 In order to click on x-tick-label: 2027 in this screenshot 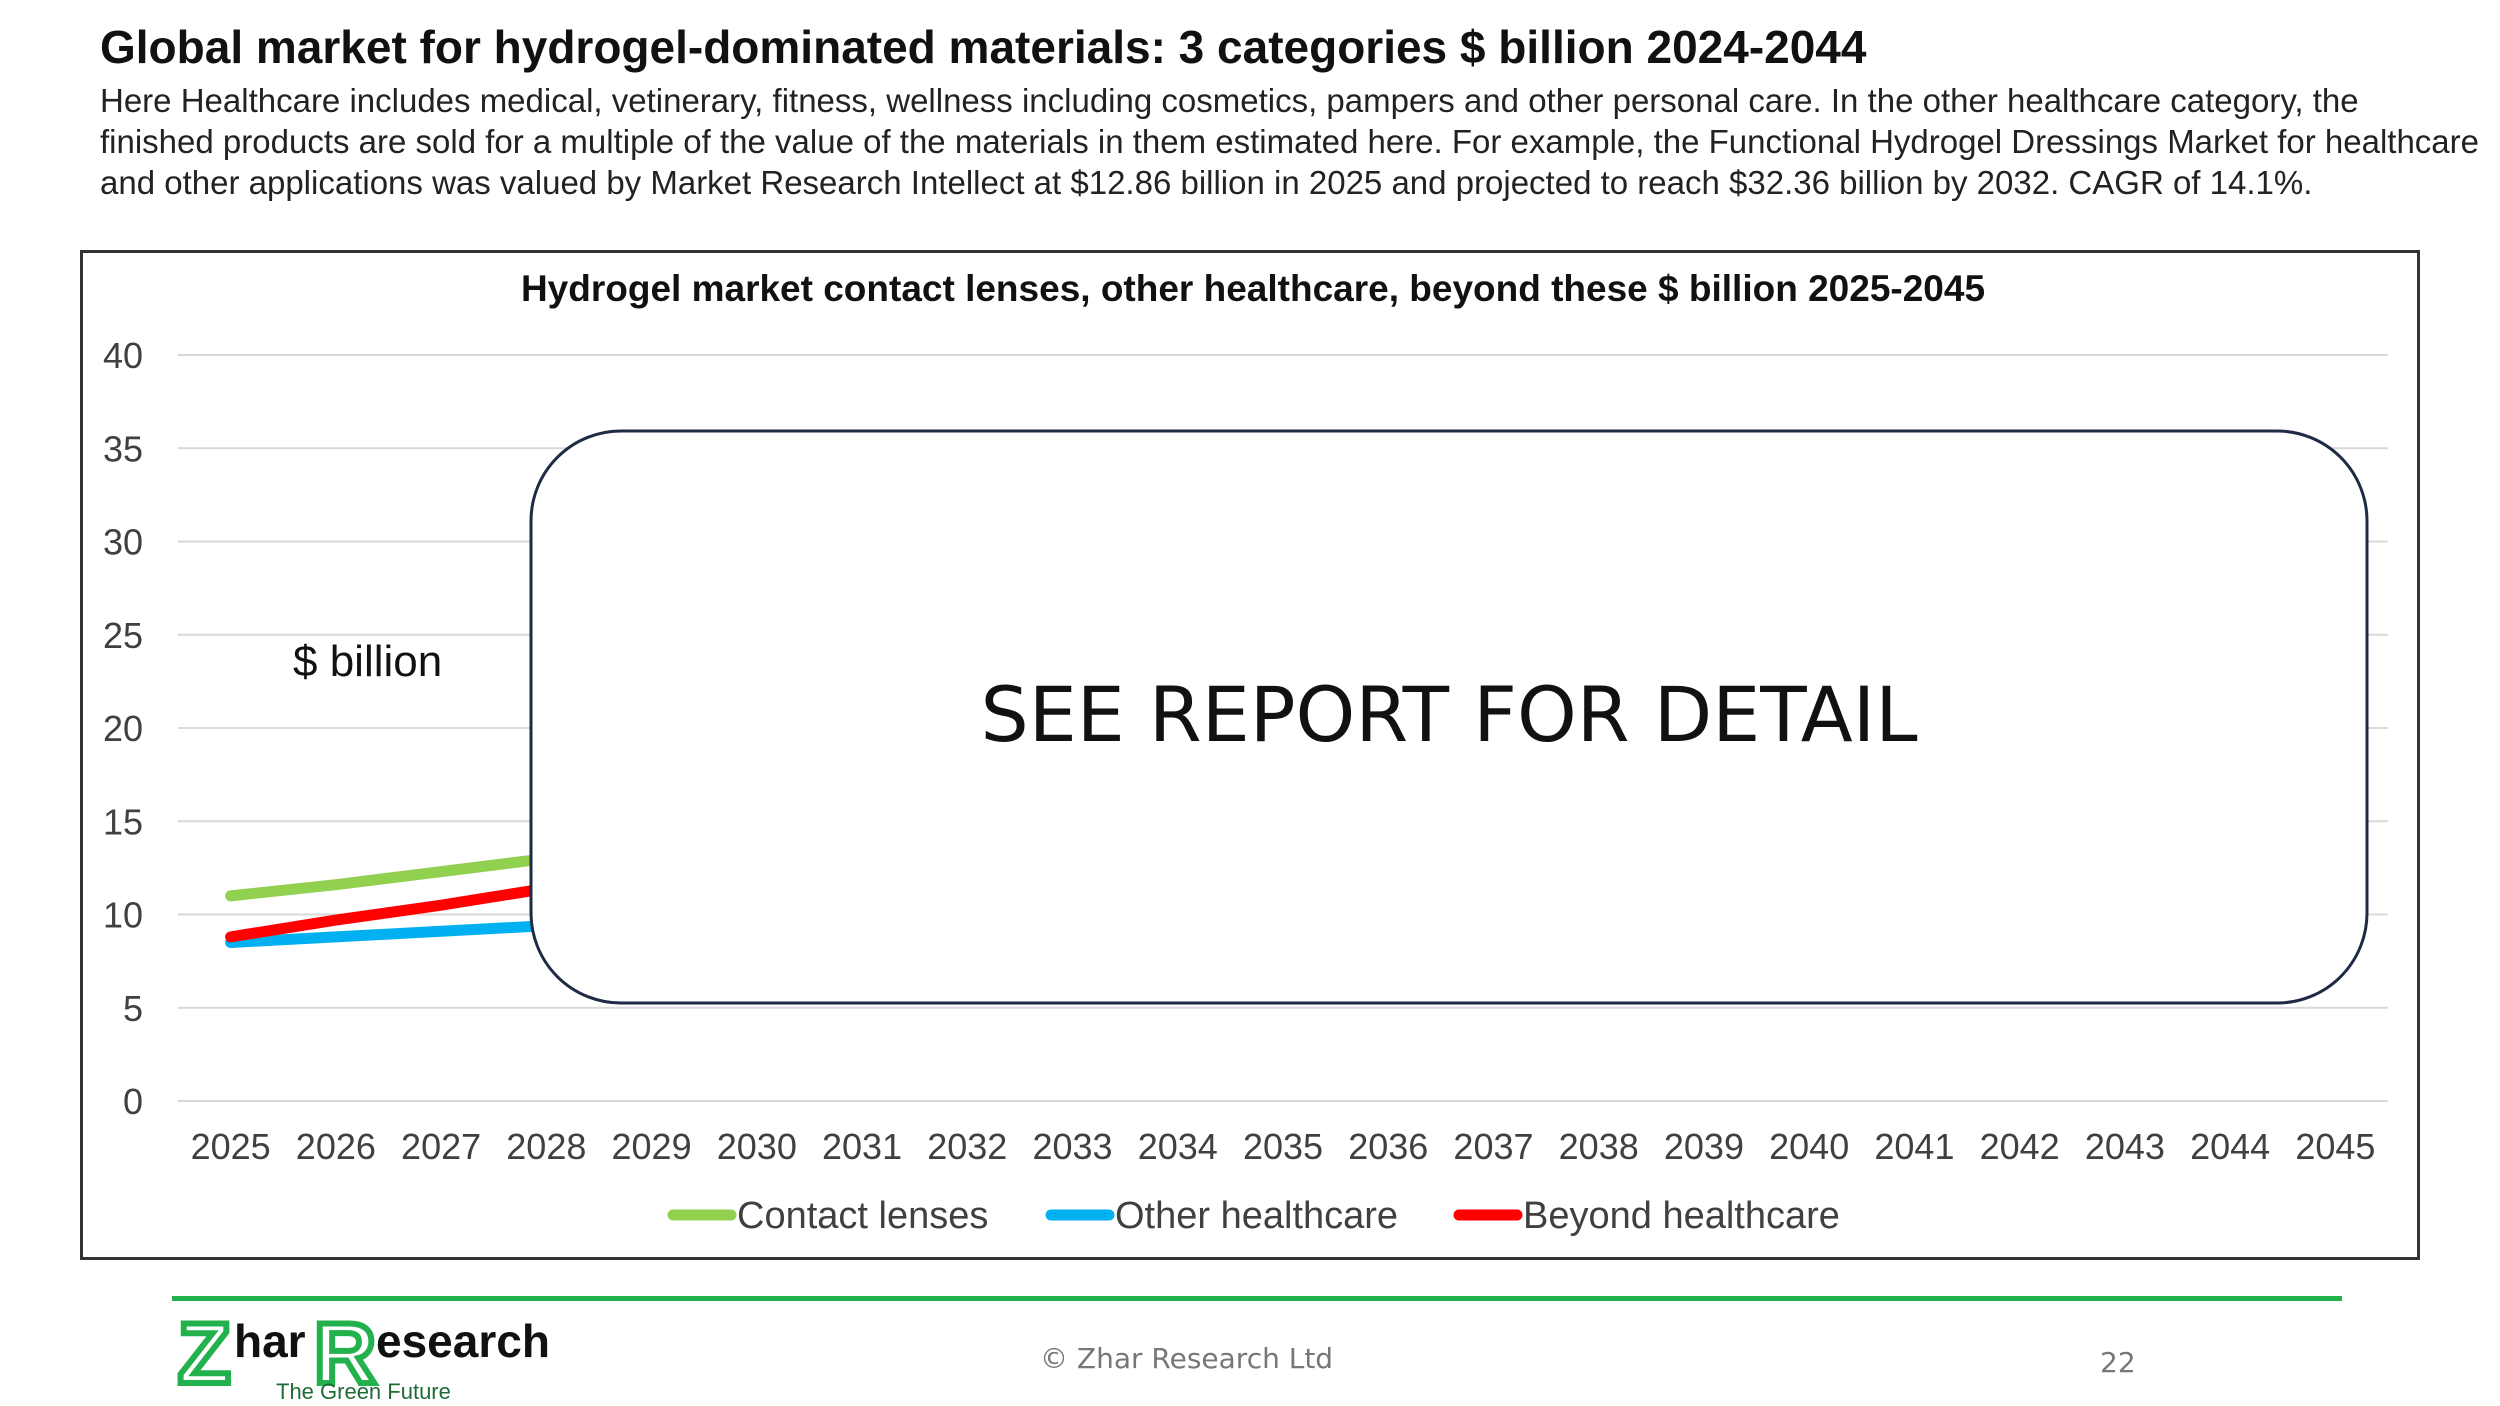, I will do `click(441, 1146)`.